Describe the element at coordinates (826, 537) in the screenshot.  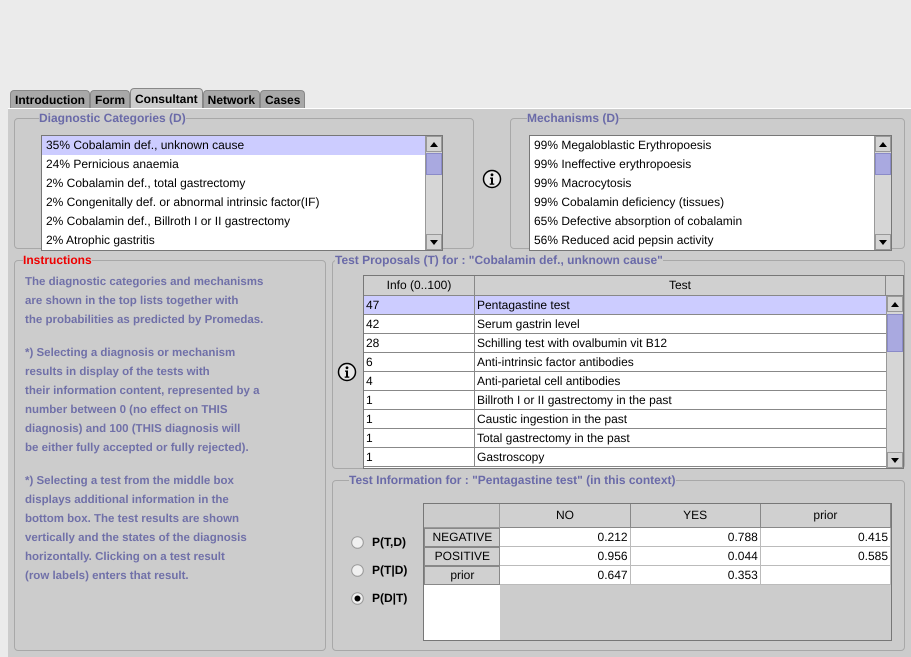
I see `table-cell: 0.415` at that location.